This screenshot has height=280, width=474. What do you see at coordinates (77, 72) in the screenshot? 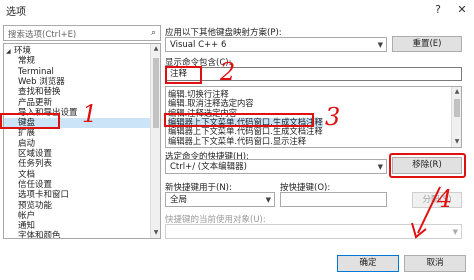
I see `sidebar-item-2: Terminal` at bounding box center [77, 72].